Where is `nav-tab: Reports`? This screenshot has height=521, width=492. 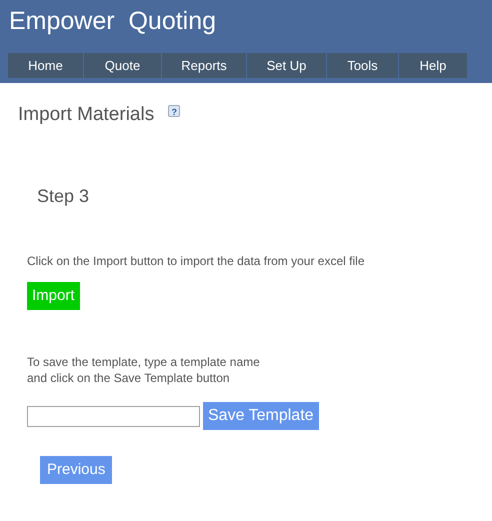
nav-tab: Reports is located at coordinates (204, 65).